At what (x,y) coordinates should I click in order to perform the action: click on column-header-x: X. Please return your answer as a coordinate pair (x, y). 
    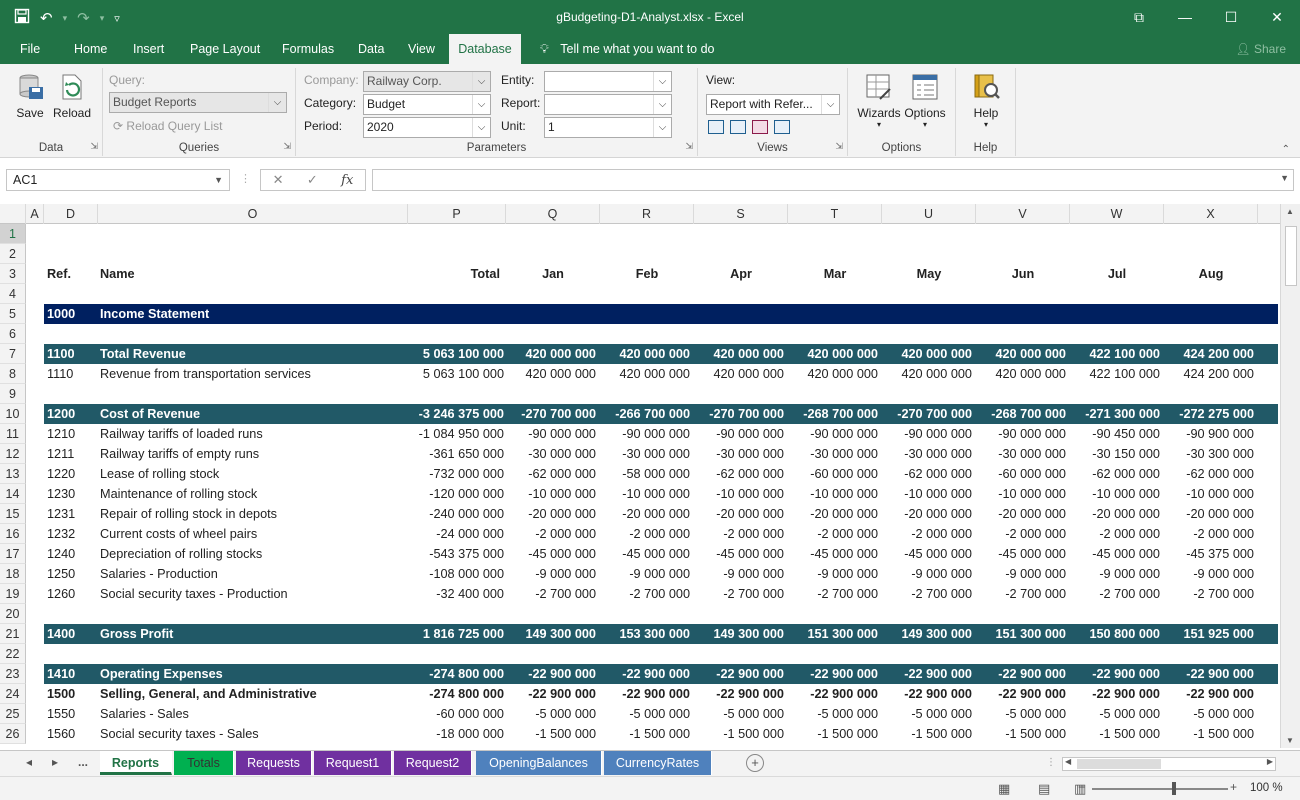
    Looking at the image, I should click on (1211, 214).